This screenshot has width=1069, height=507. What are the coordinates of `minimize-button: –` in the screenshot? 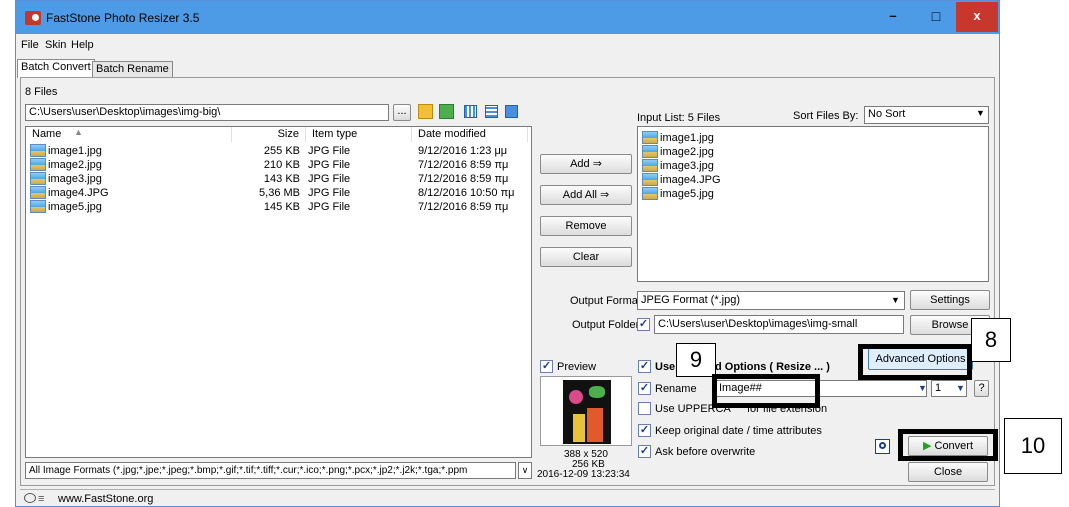 It's located at (893, 17).